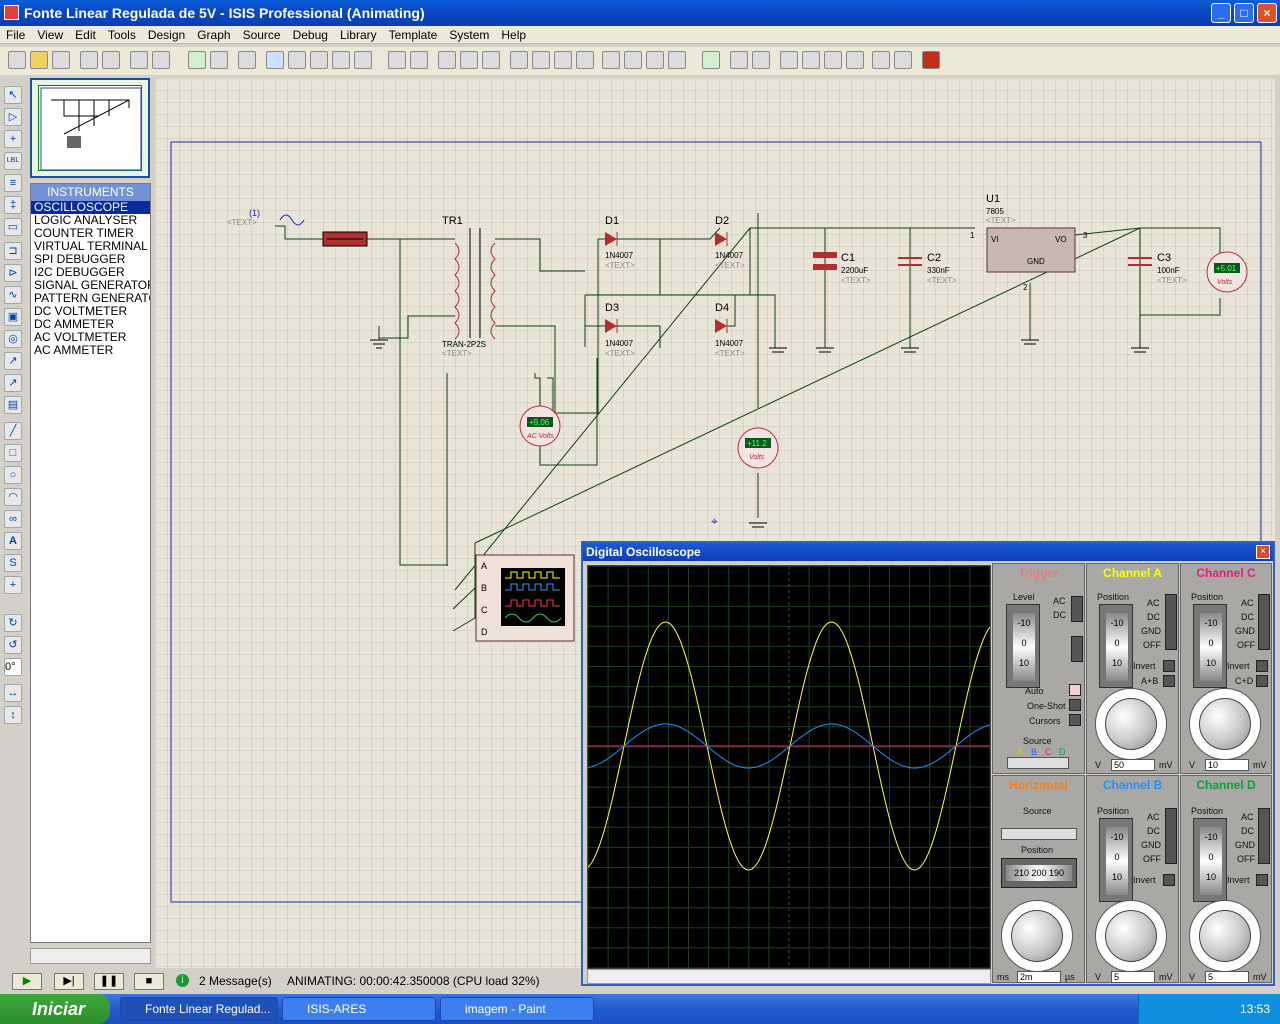 The image size is (1280, 1024). Describe the element at coordinates (677, 60) in the screenshot. I see `decompose-icon` at that location.